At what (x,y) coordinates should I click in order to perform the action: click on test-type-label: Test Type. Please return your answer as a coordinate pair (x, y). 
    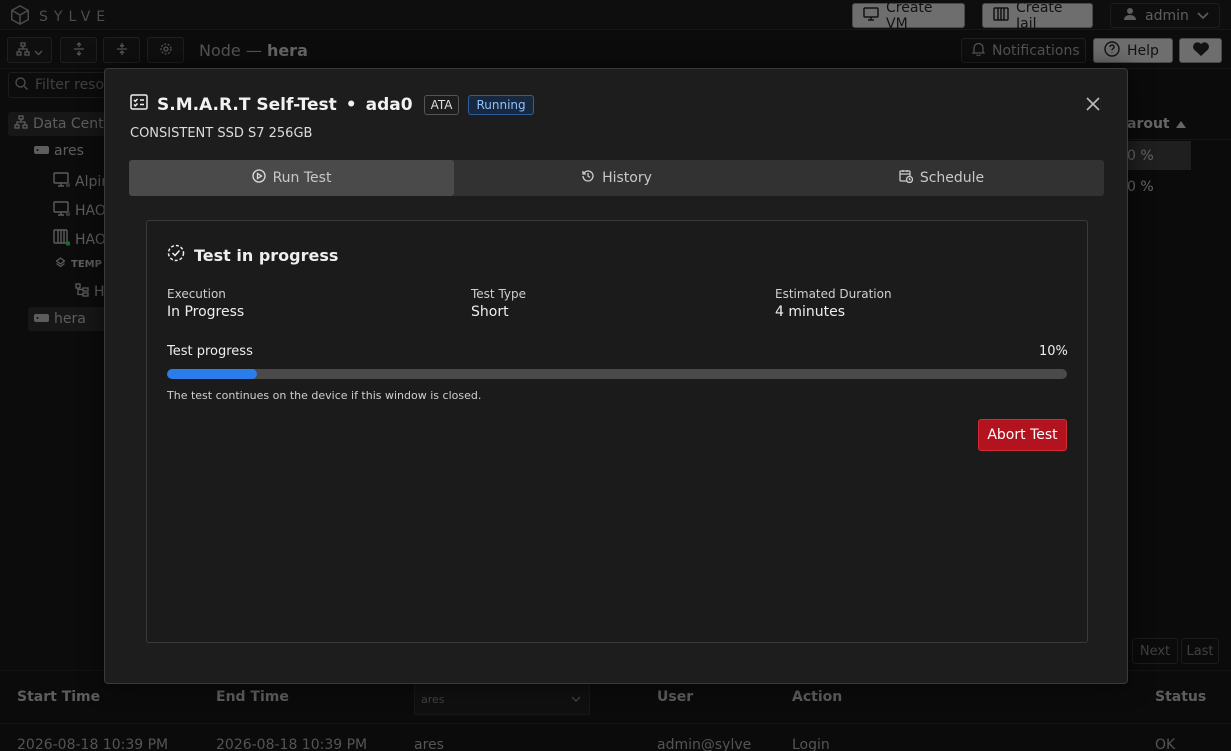
    Looking at the image, I should click on (499, 294).